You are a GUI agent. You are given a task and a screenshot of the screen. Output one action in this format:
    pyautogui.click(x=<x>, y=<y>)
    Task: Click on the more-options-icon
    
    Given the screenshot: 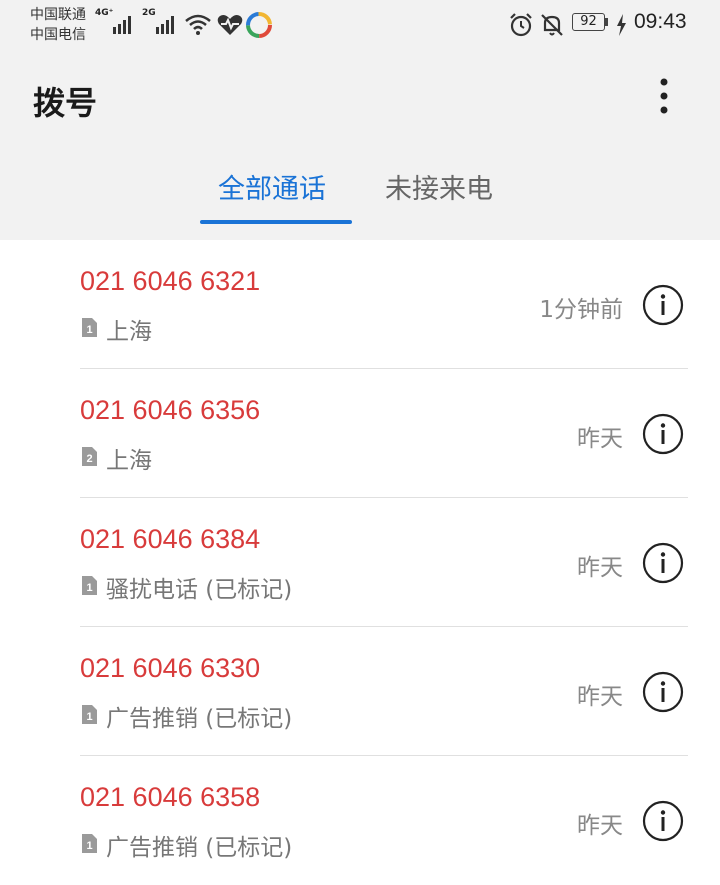 What is the action you would take?
    pyautogui.click(x=664, y=96)
    